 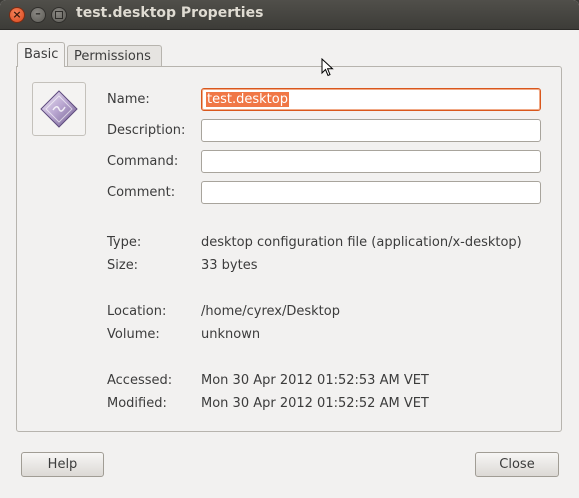 What do you see at coordinates (371, 192) in the screenshot?
I see `comment-field` at bounding box center [371, 192].